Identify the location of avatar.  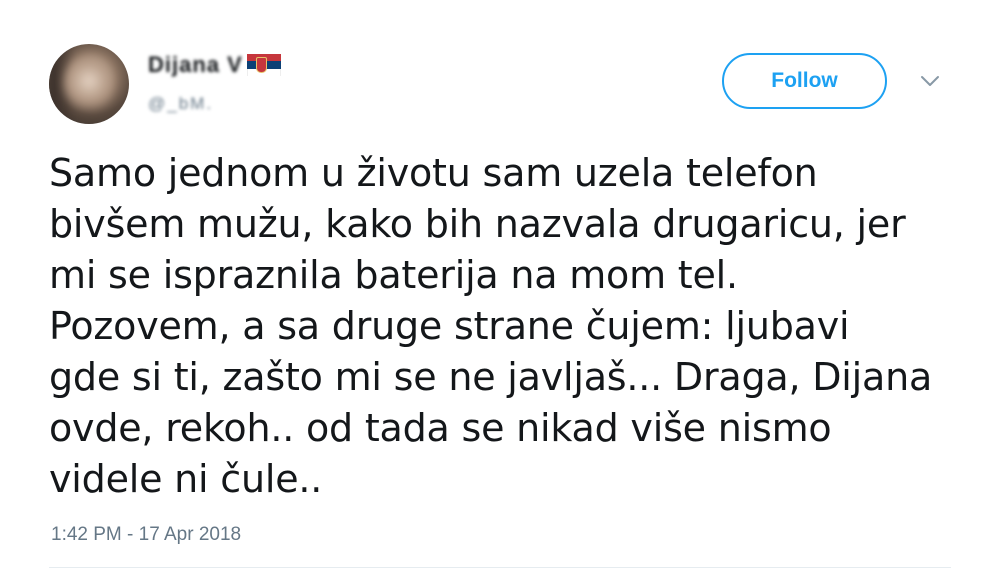
(89, 84).